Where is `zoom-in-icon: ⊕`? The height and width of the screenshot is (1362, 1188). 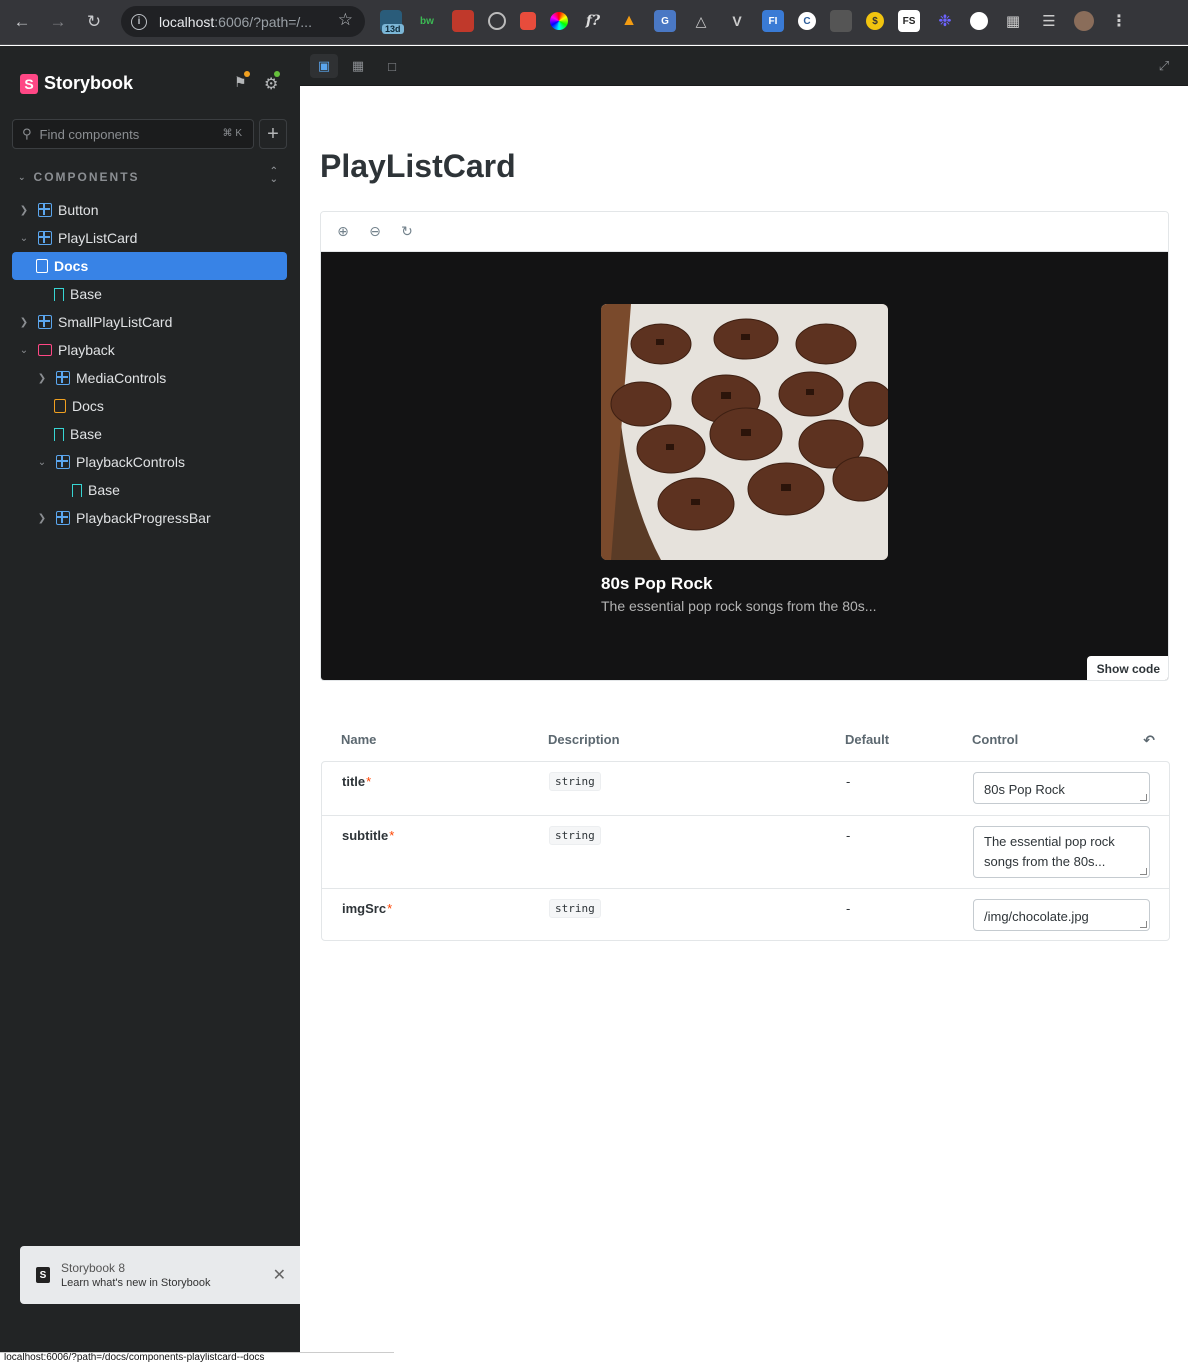 zoom-in-icon: ⊕ is located at coordinates (343, 232).